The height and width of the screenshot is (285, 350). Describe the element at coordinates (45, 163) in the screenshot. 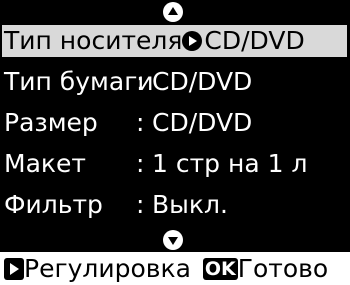

I see `menu-item-label: Макет` at that location.